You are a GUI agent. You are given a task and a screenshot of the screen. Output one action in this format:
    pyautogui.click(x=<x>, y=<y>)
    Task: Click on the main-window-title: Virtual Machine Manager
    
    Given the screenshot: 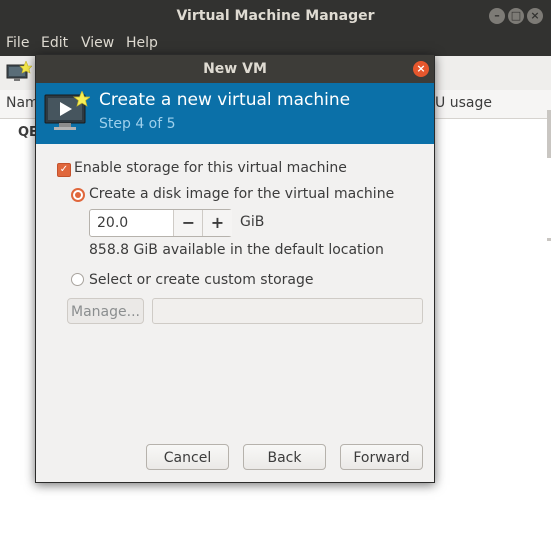 What is the action you would take?
    pyautogui.click(x=275, y=16)
    